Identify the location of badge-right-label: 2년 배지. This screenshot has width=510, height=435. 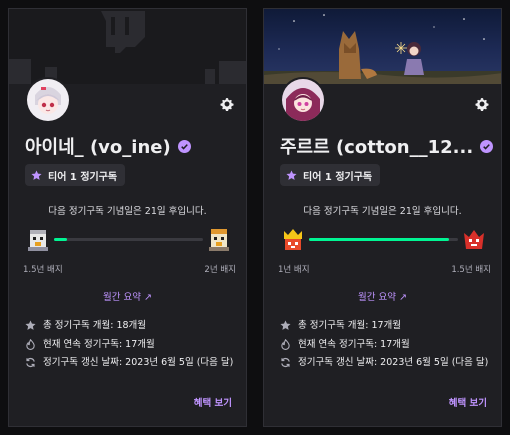
(220, 270).